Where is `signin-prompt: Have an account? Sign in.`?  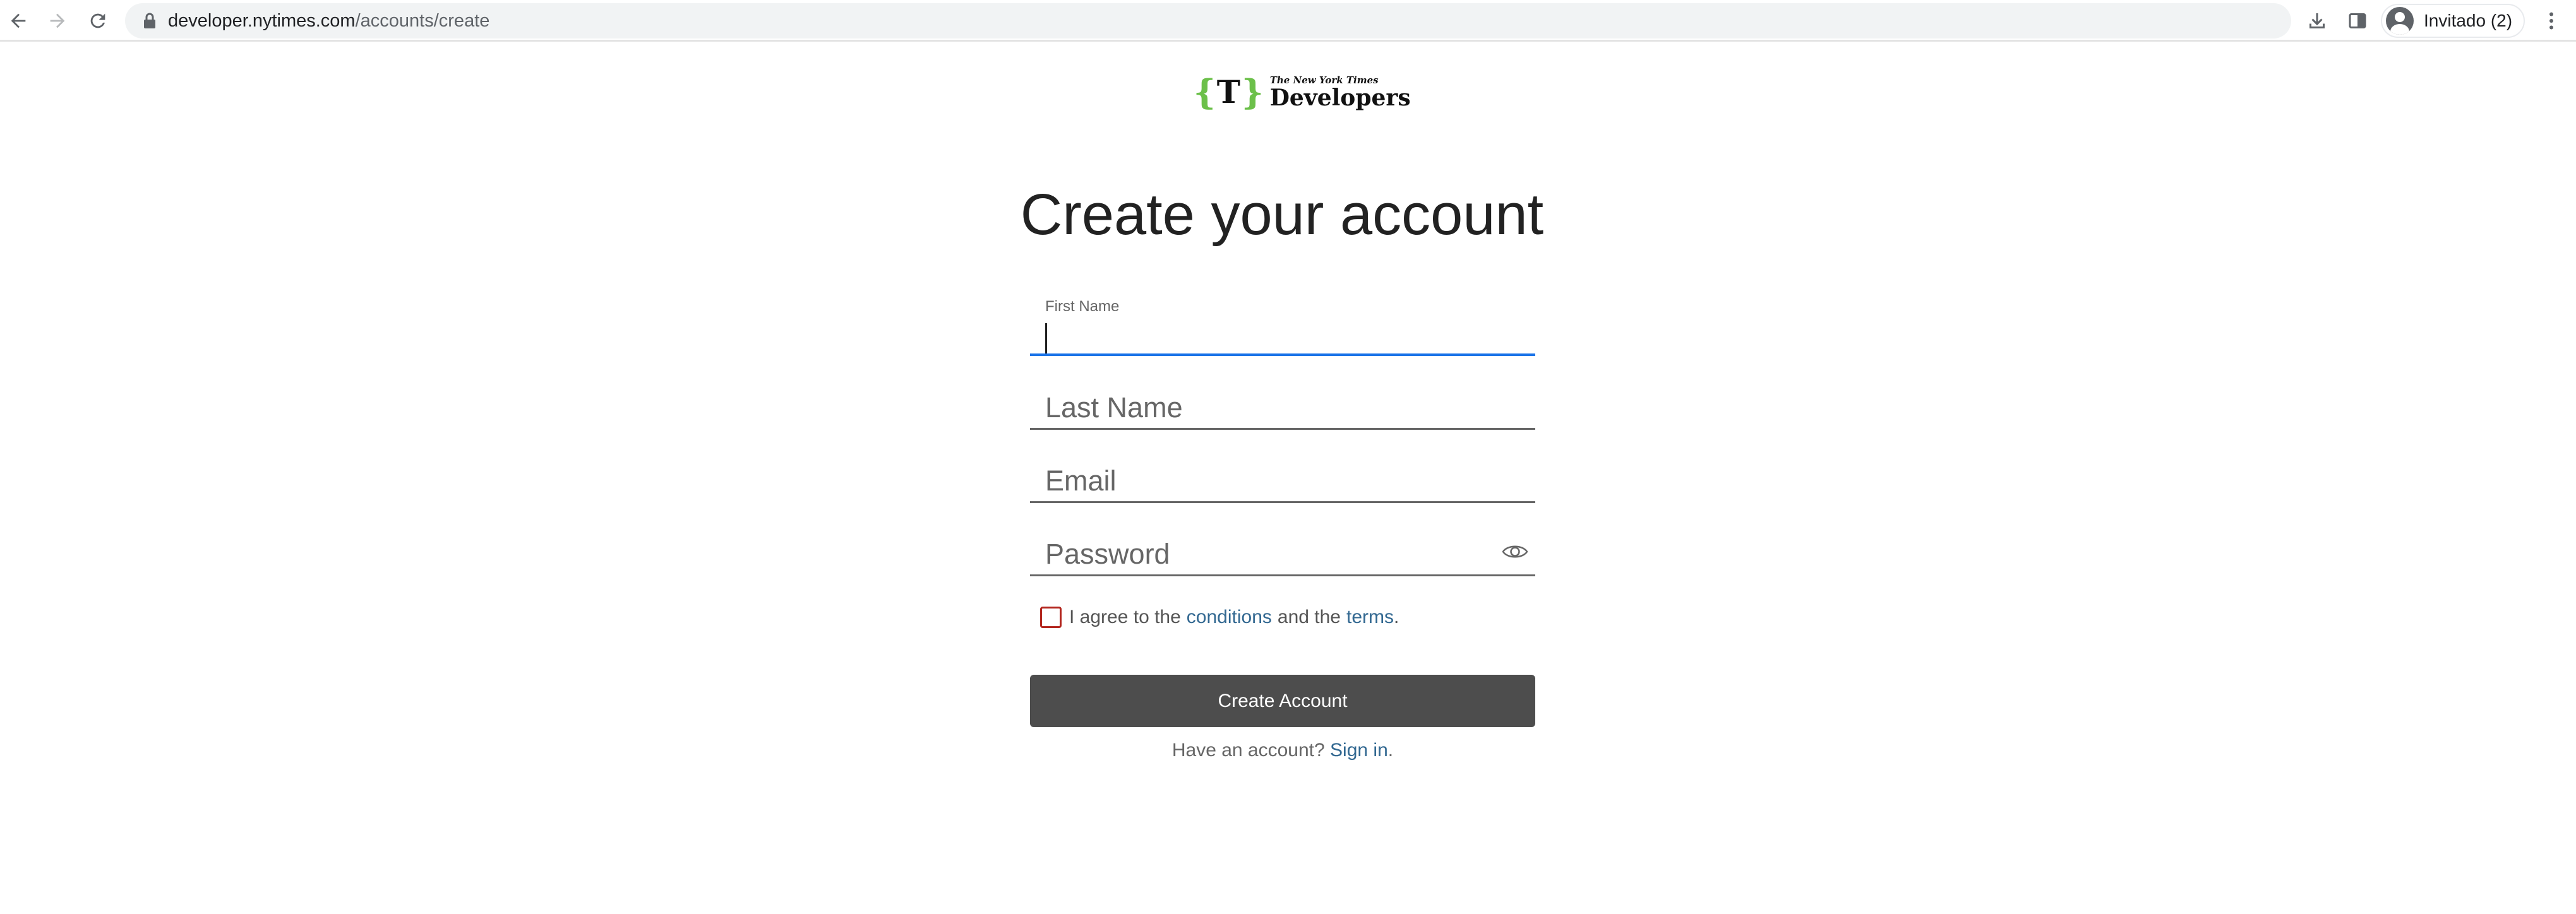
signin-prompt: Have an account? Sign in. is located at coordinates (1282, 751).